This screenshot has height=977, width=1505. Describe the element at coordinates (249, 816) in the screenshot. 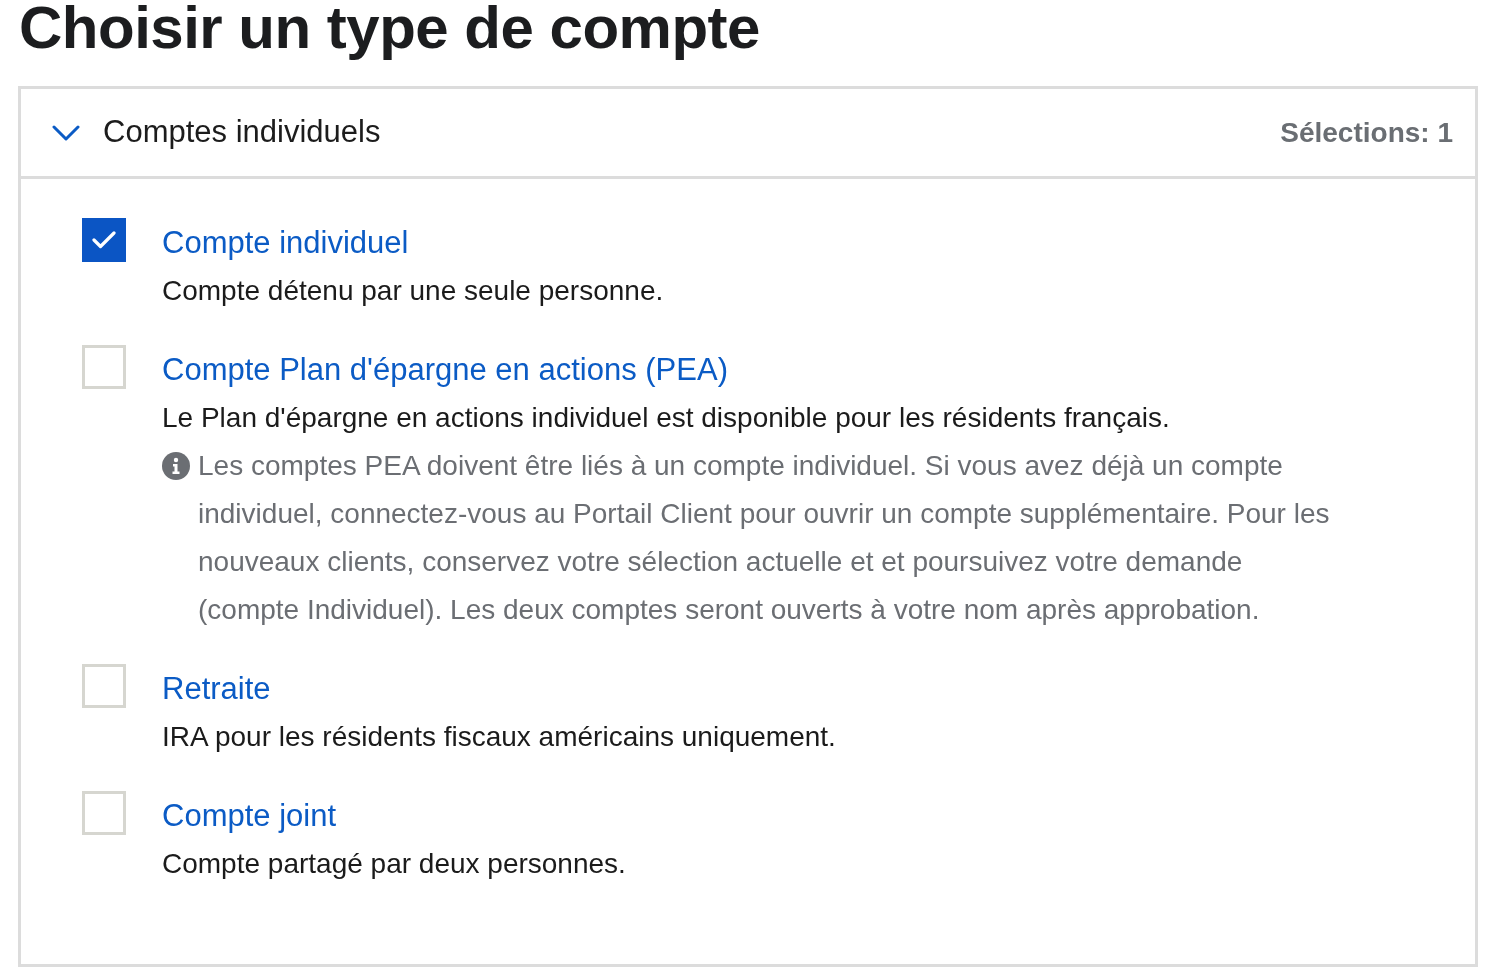

I see `option-label: Compte joint` at that location.